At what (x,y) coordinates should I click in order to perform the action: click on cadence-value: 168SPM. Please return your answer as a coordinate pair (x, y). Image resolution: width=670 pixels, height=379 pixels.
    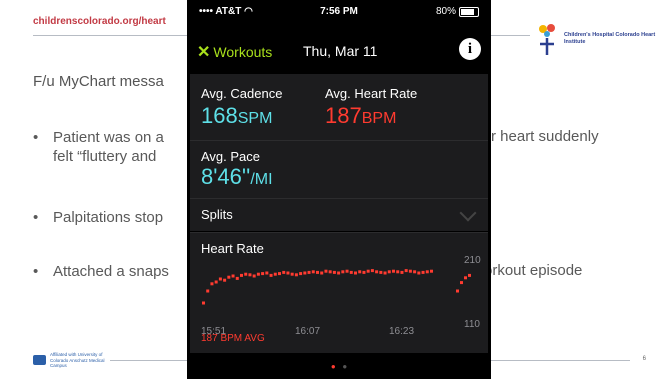
    Looking at the image, I should click on (236, 117).